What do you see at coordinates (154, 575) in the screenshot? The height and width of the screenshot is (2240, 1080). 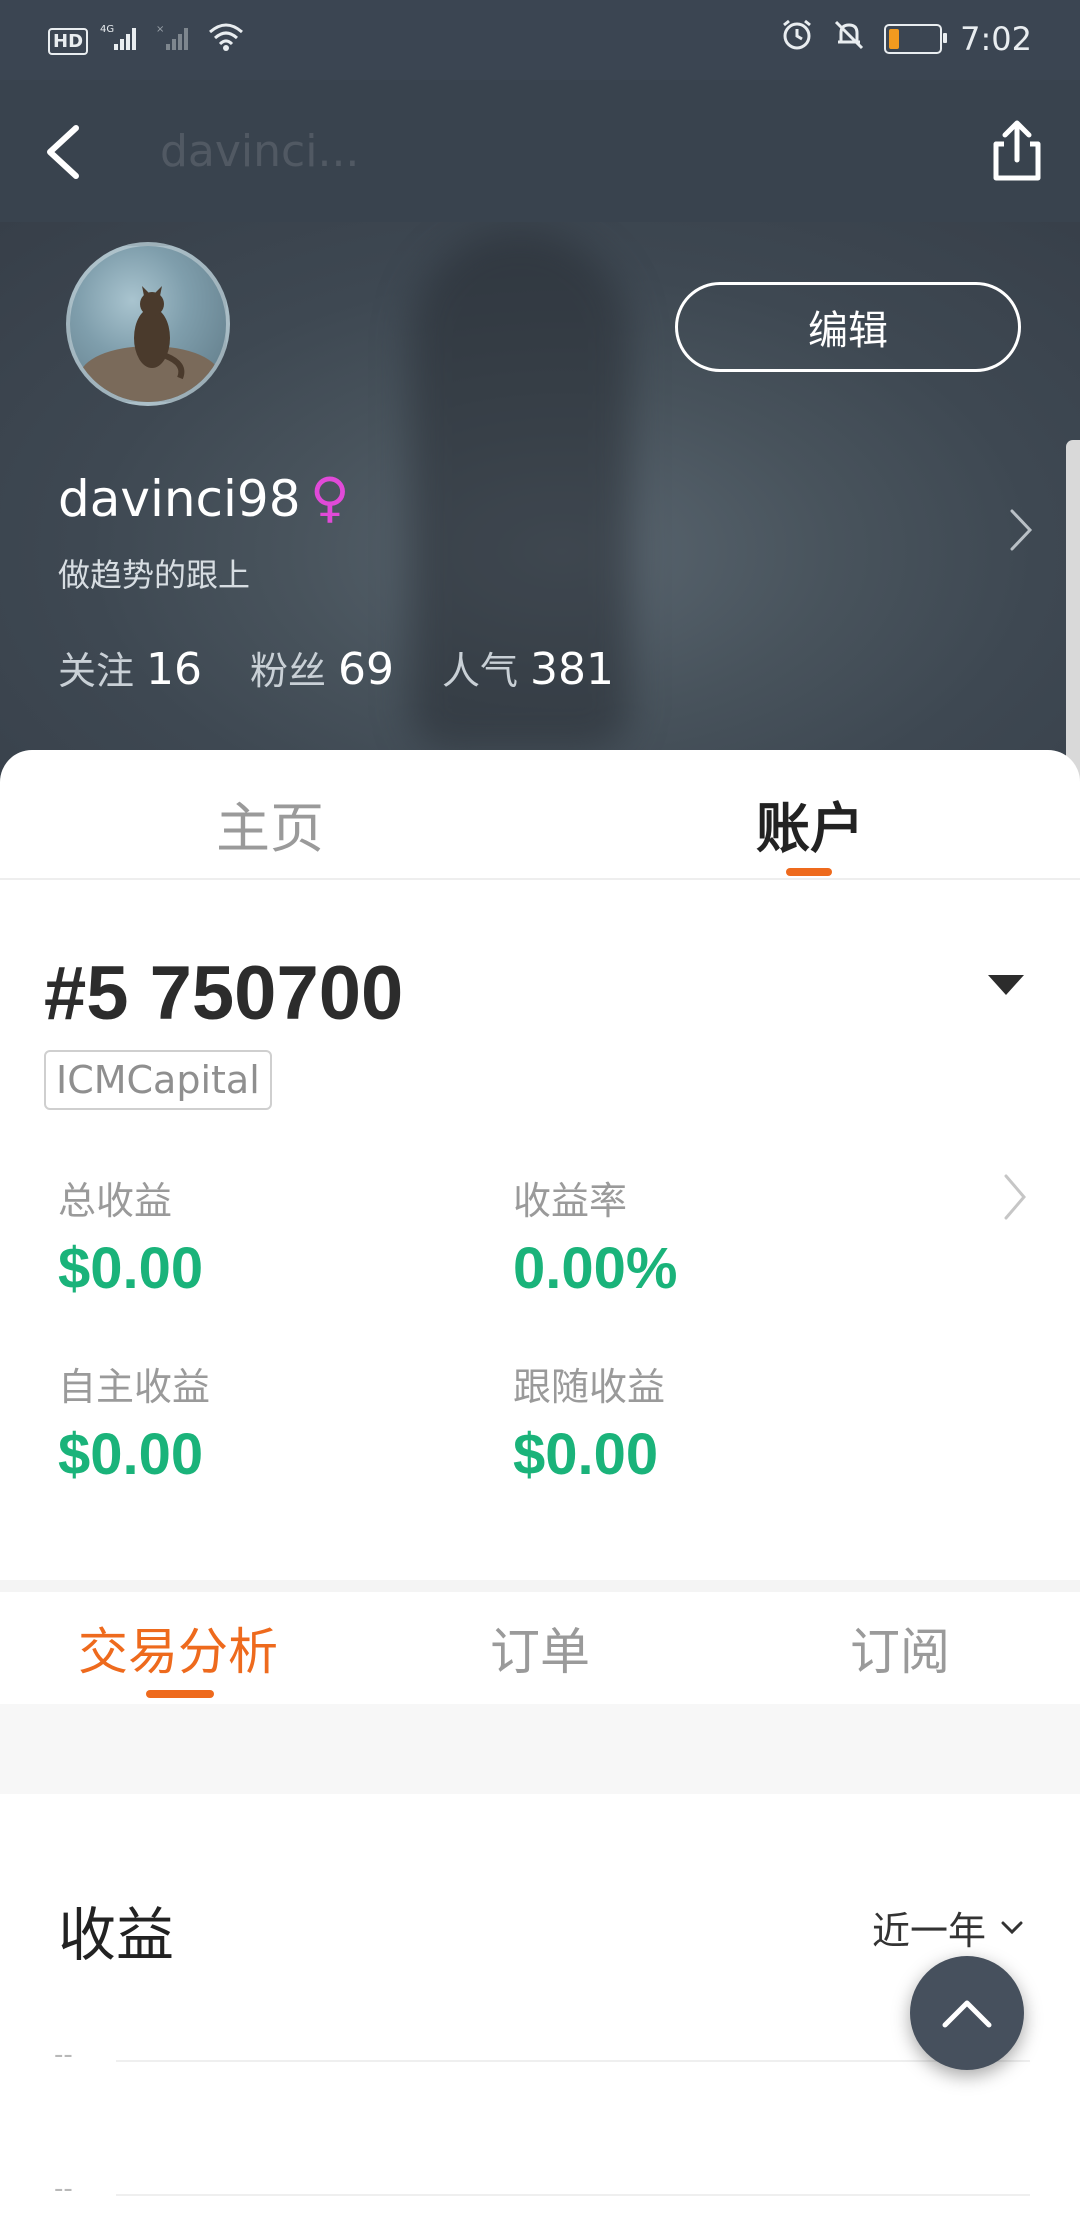 I see `profile-bio: 做趋势的跟上` at bounding box center [154, 575].